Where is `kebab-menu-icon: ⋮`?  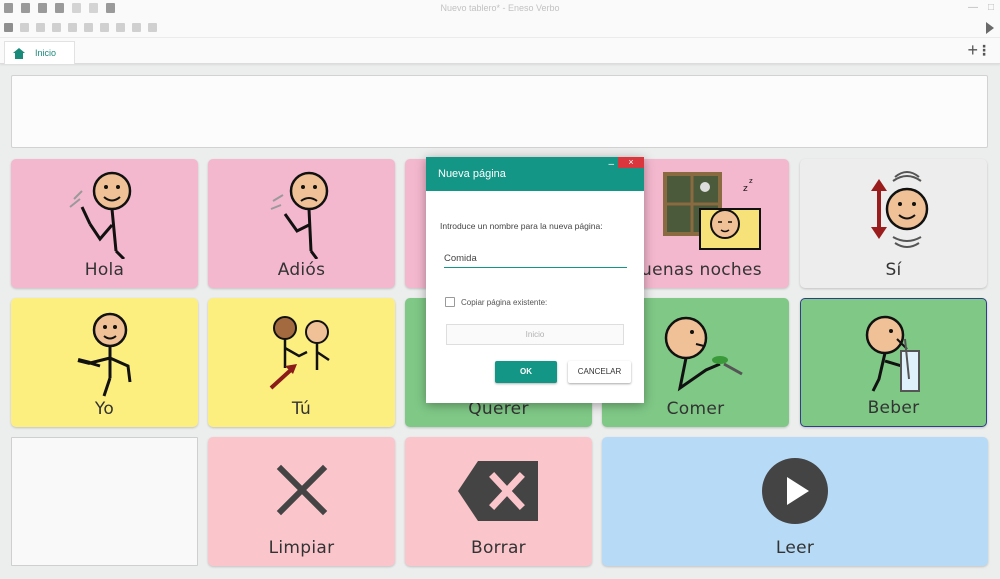
kebab-menu-icon: ⋮ is located at coordinates (984, 50).